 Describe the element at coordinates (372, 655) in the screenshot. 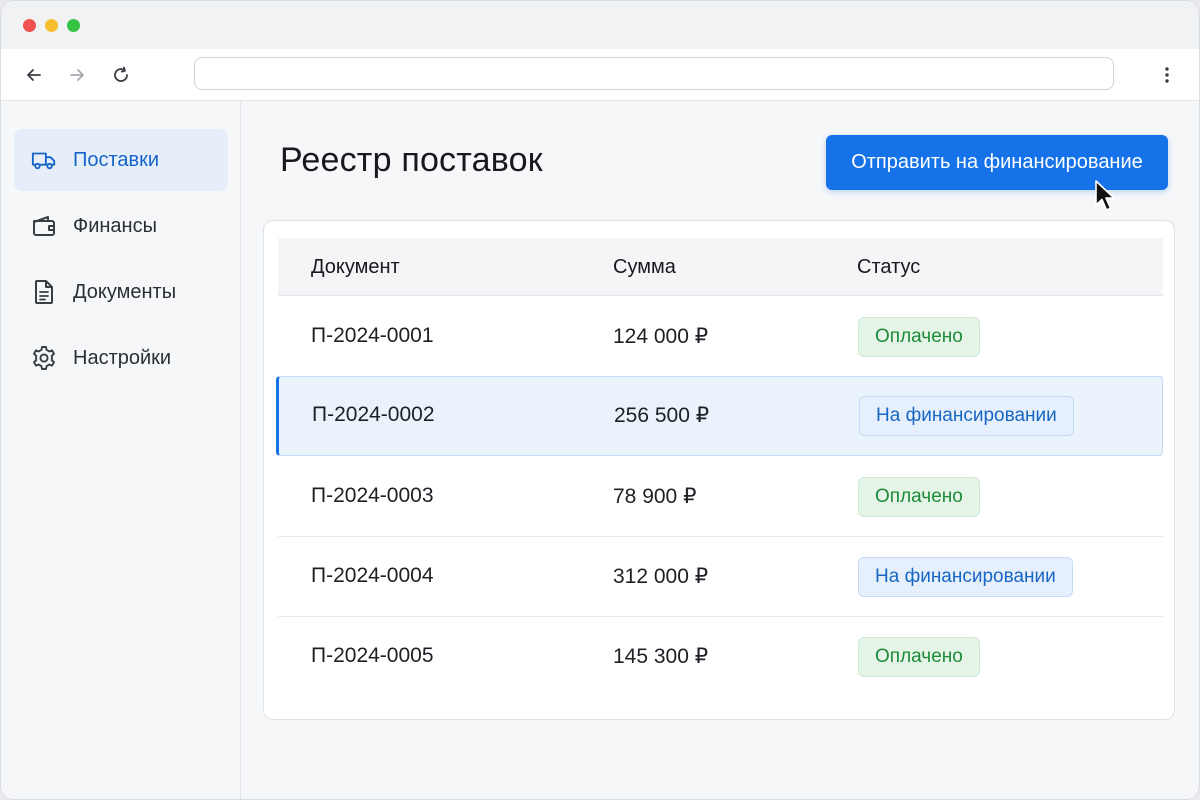

I see `document-cell: П-2024-0005` at that location.